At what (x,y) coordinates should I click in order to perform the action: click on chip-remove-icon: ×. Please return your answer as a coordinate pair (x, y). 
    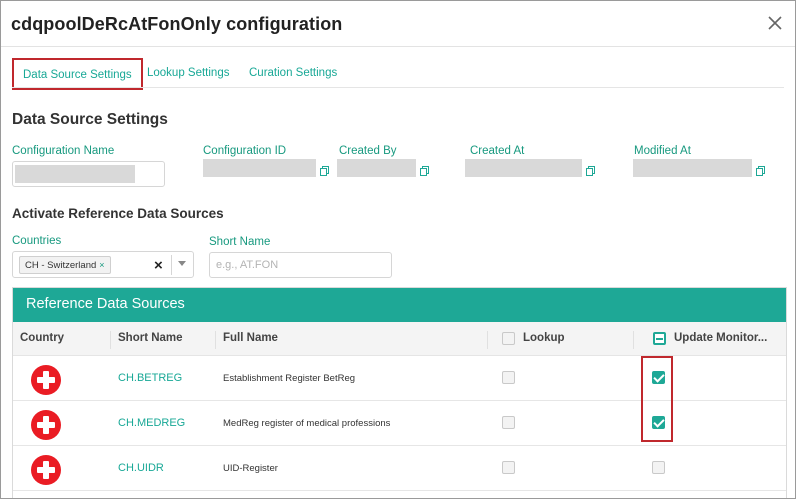
    Looking at the image, I should click on (101, 265).